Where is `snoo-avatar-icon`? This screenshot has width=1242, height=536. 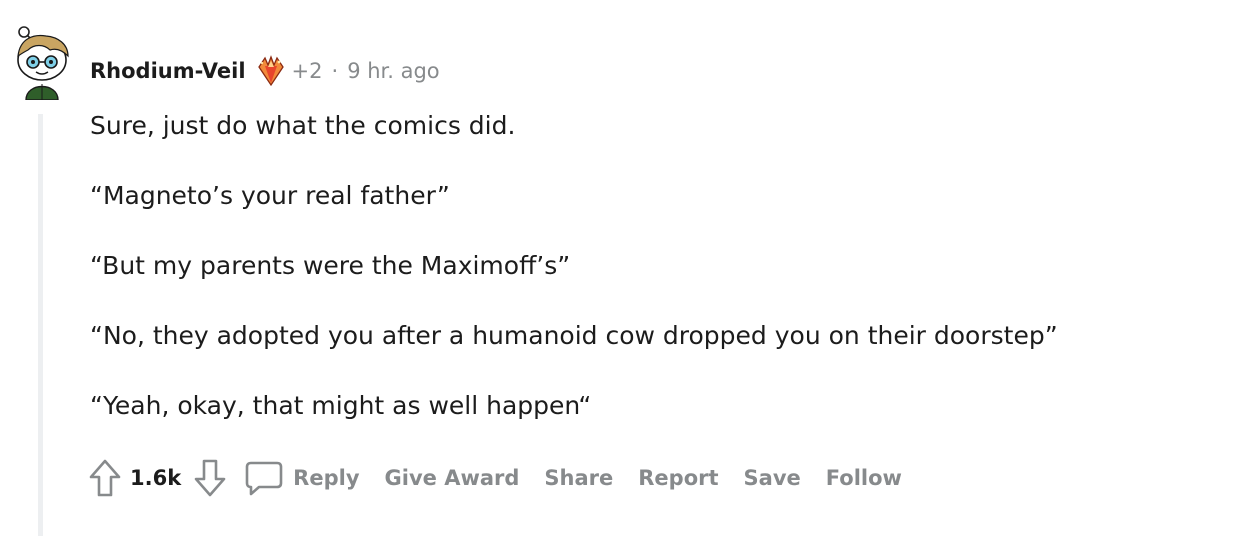 snoo-avatar-icon is located at coordinates (43, 63).